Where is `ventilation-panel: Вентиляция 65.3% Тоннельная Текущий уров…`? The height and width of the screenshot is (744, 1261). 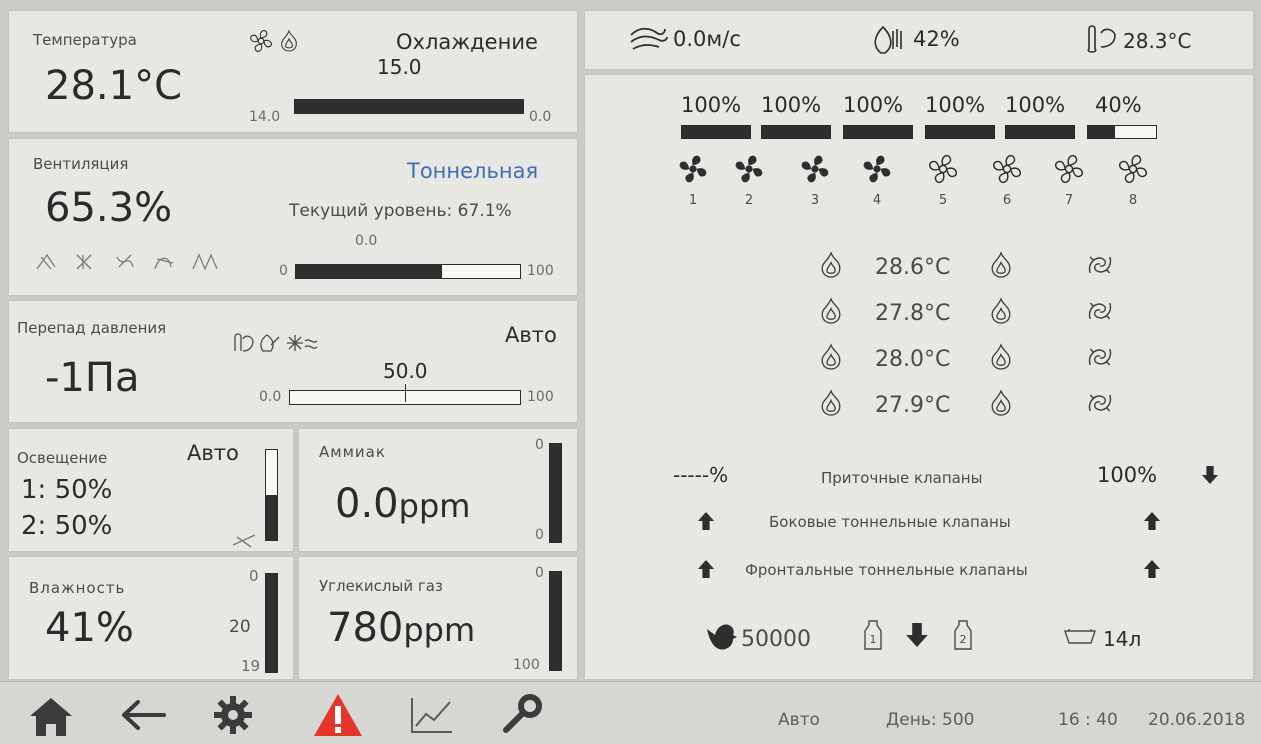 ventilation-panel: Вентиляция 65.3% Тоннельная Текущий уров… is located at coordinates (293, 217).